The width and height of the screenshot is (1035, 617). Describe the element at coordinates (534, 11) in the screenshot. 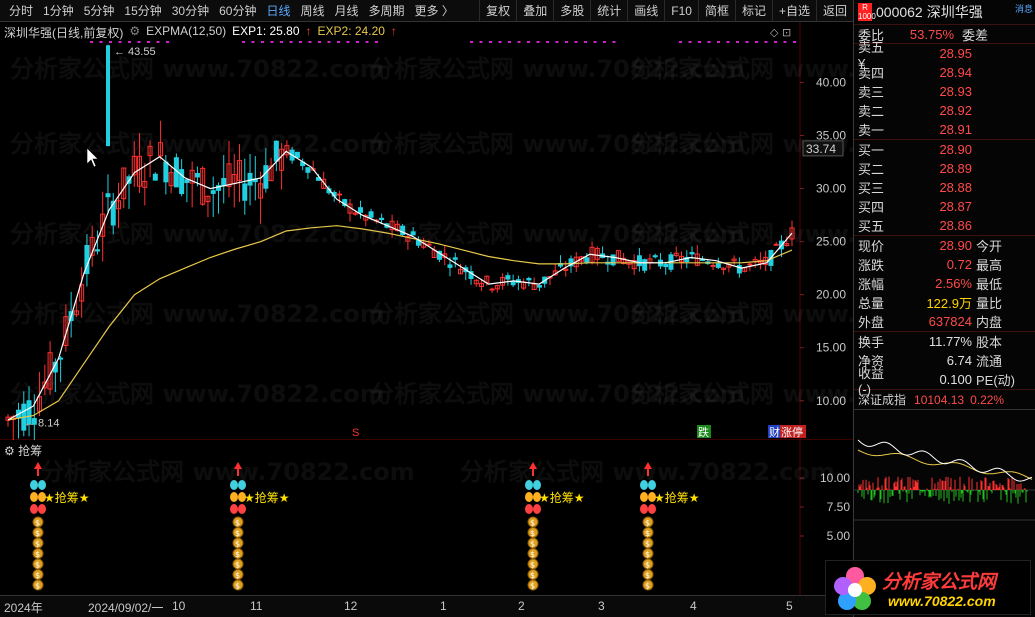

I see `toolbar-button: 叠加` at that location.